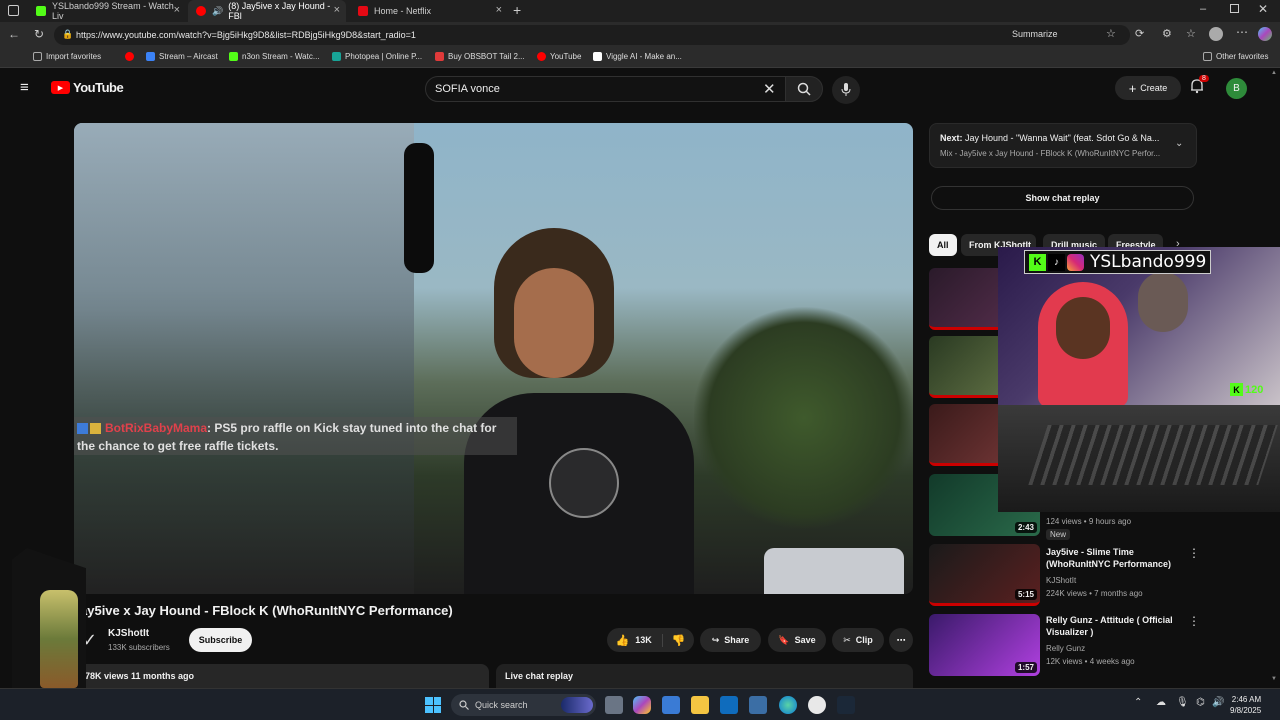 The height and width of the screenshot is (720, 1280). What do you see at coordinates (1035, 34) in the screenshot?
I see `summarize-button: Summarize` at bounding box center [1035, 34].